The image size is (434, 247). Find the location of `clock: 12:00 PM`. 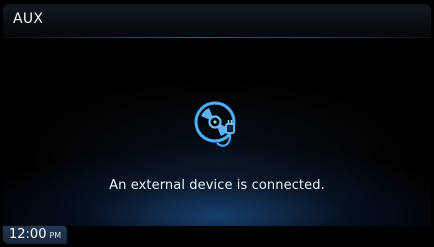

clock: 12:00 PM is located at coordinates (35, 235).